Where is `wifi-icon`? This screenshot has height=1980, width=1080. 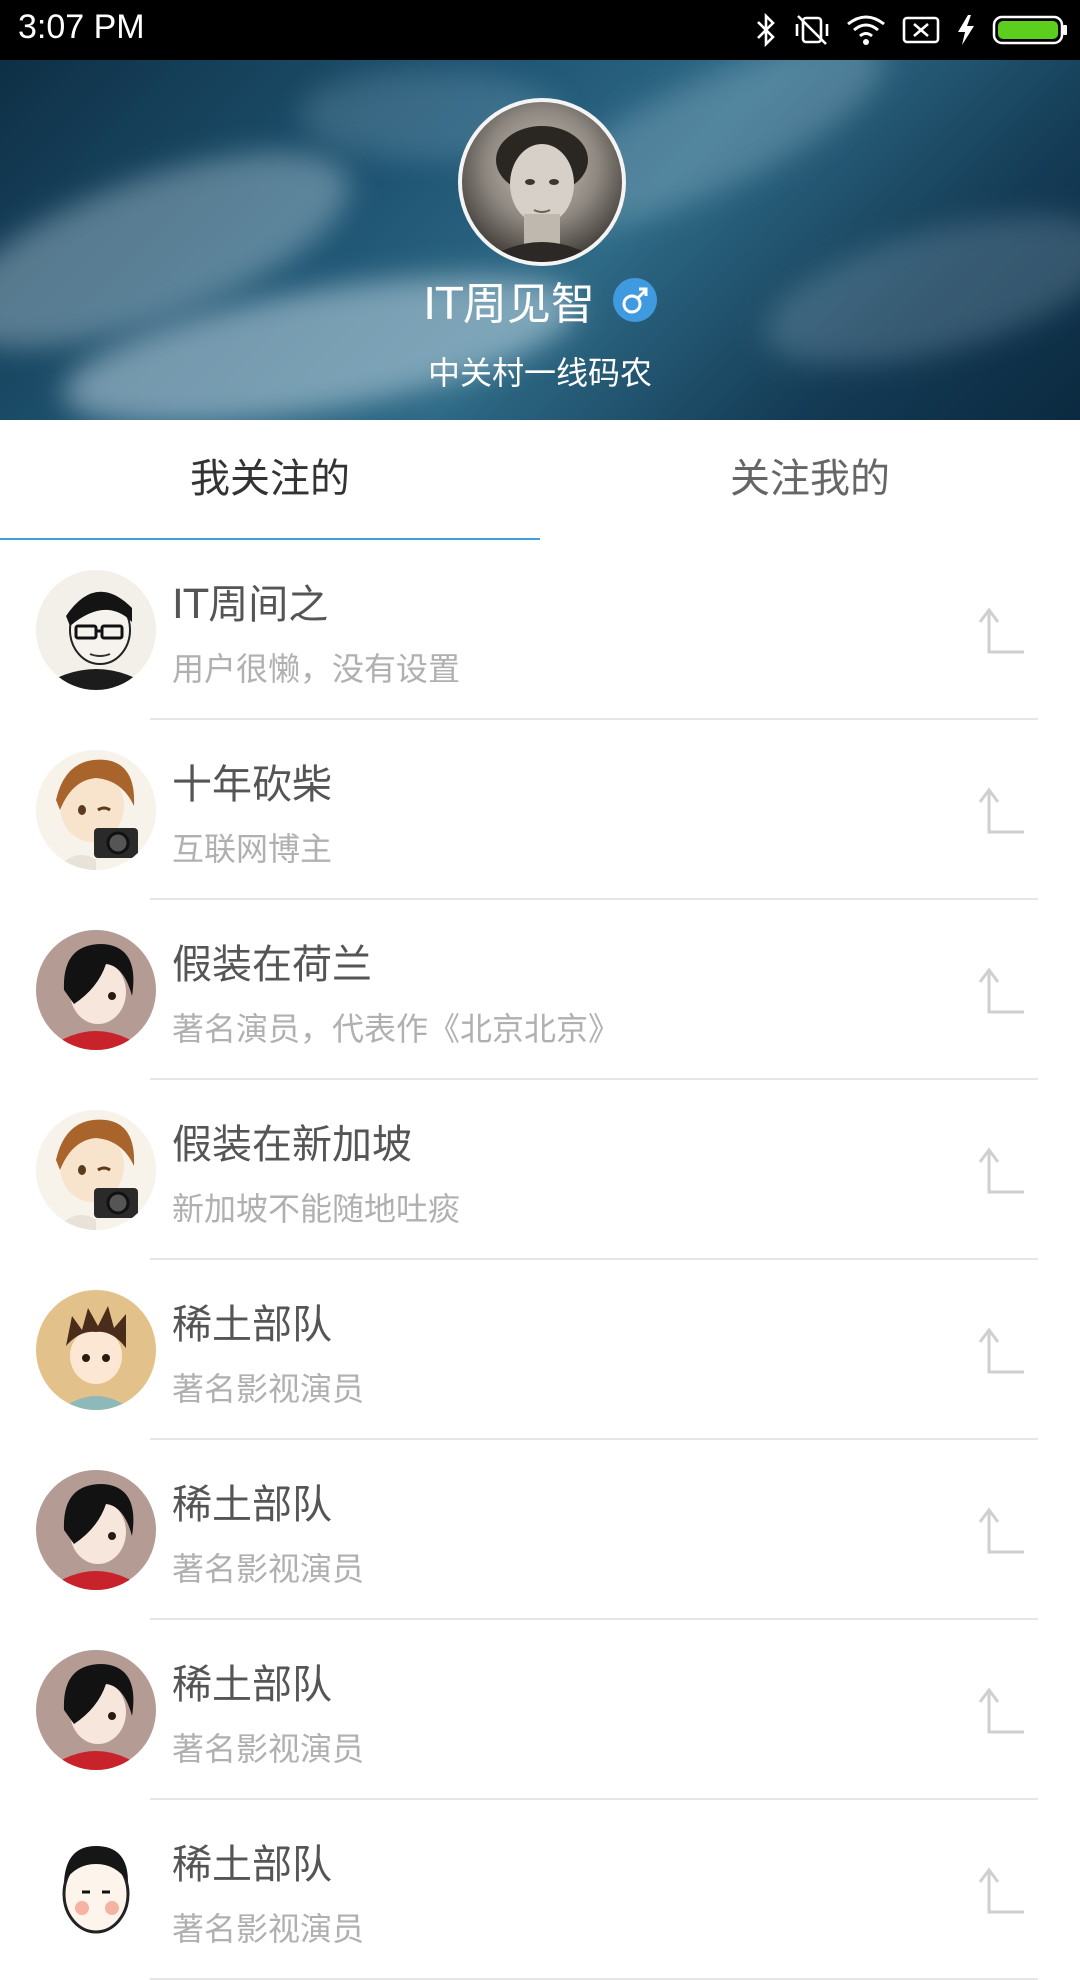
wifi-icon is located at coordinates (866, 30).